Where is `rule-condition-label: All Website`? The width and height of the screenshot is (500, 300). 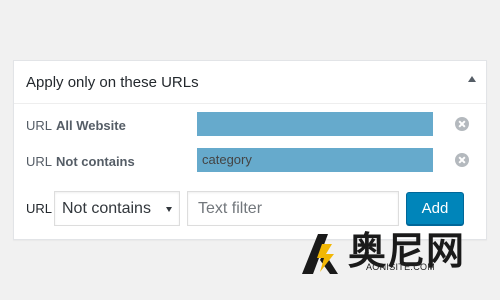 rule-condition-label: All Website is located at coordinates (91, 125).